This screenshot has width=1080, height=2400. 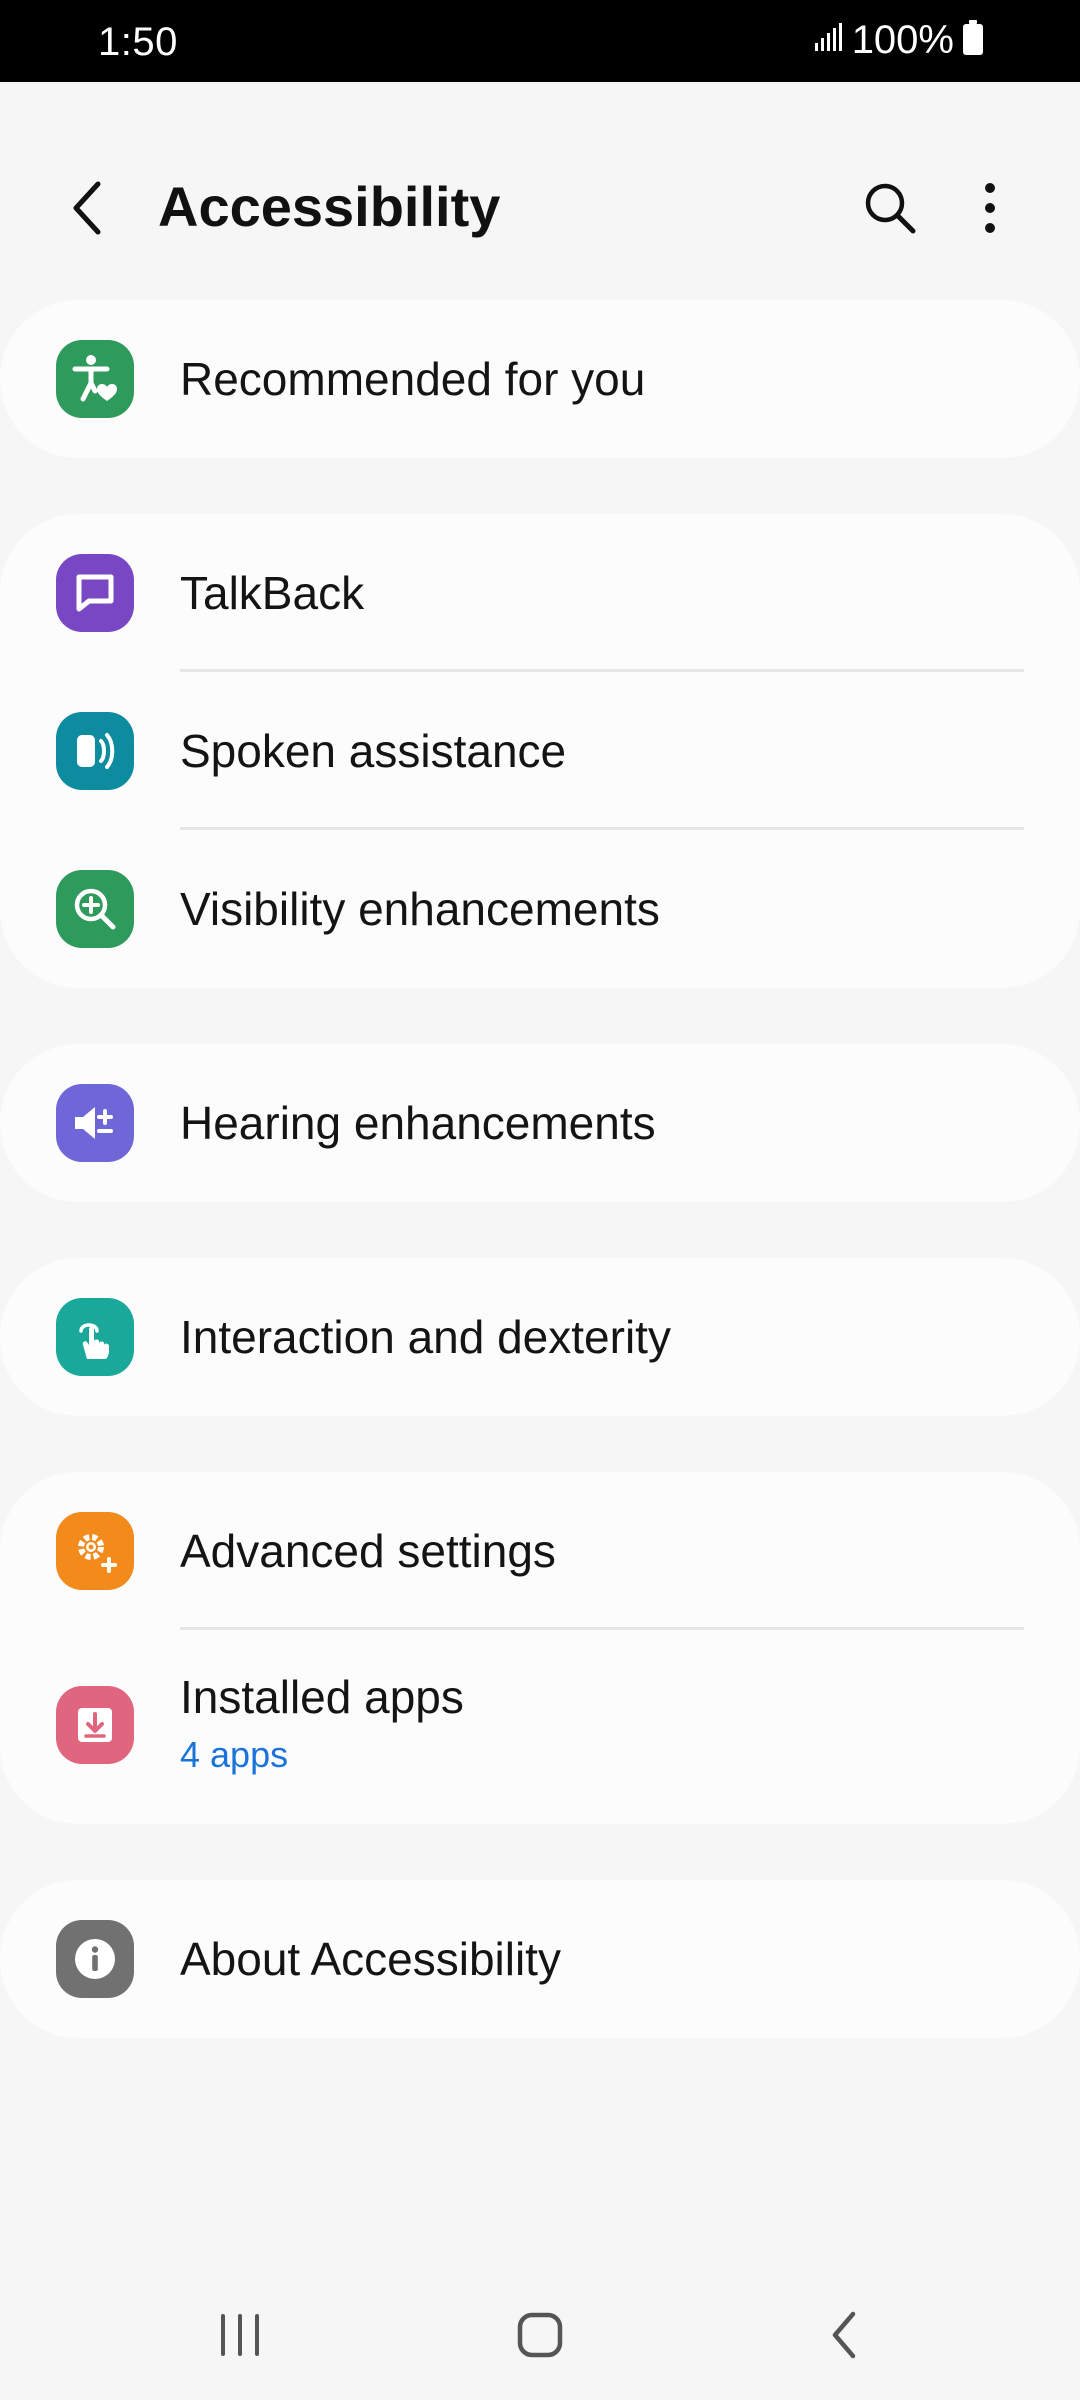 I want to click on info-icon, so click(x=95, y=1959).